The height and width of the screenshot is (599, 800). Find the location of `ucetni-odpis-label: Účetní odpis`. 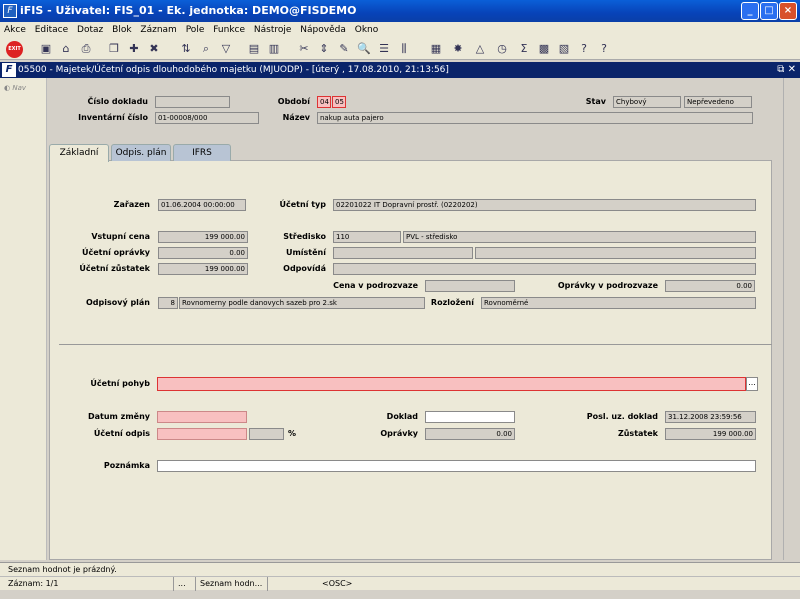

ucetni-odpis-label: Účetní odpis is located at coordinates (121, 433).